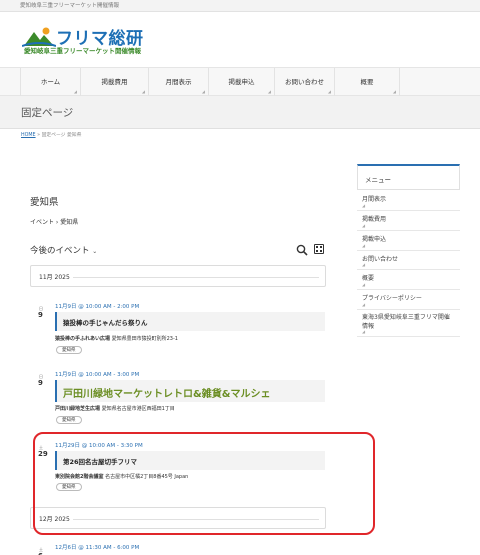  I want to click on venue-address: 愛知県名古屋市港区西福田1丁目, so click(138, 409).